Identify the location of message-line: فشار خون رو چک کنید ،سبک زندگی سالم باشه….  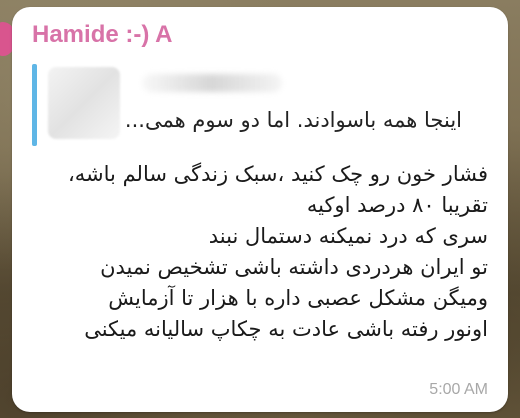
(278, 174).